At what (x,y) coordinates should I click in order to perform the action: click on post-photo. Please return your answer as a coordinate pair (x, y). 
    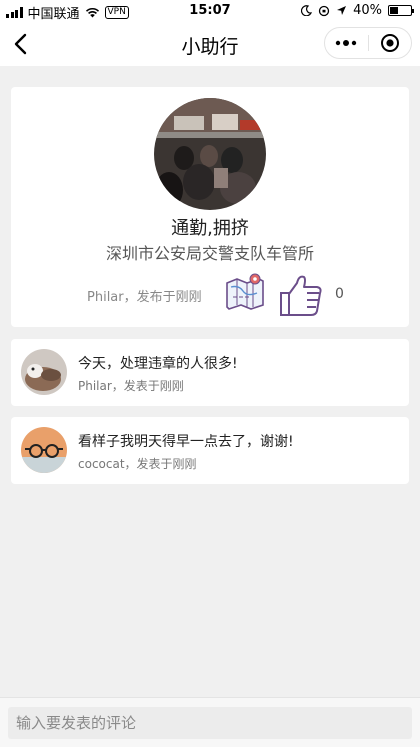
    Looking at the image, I should click on (210, 154).